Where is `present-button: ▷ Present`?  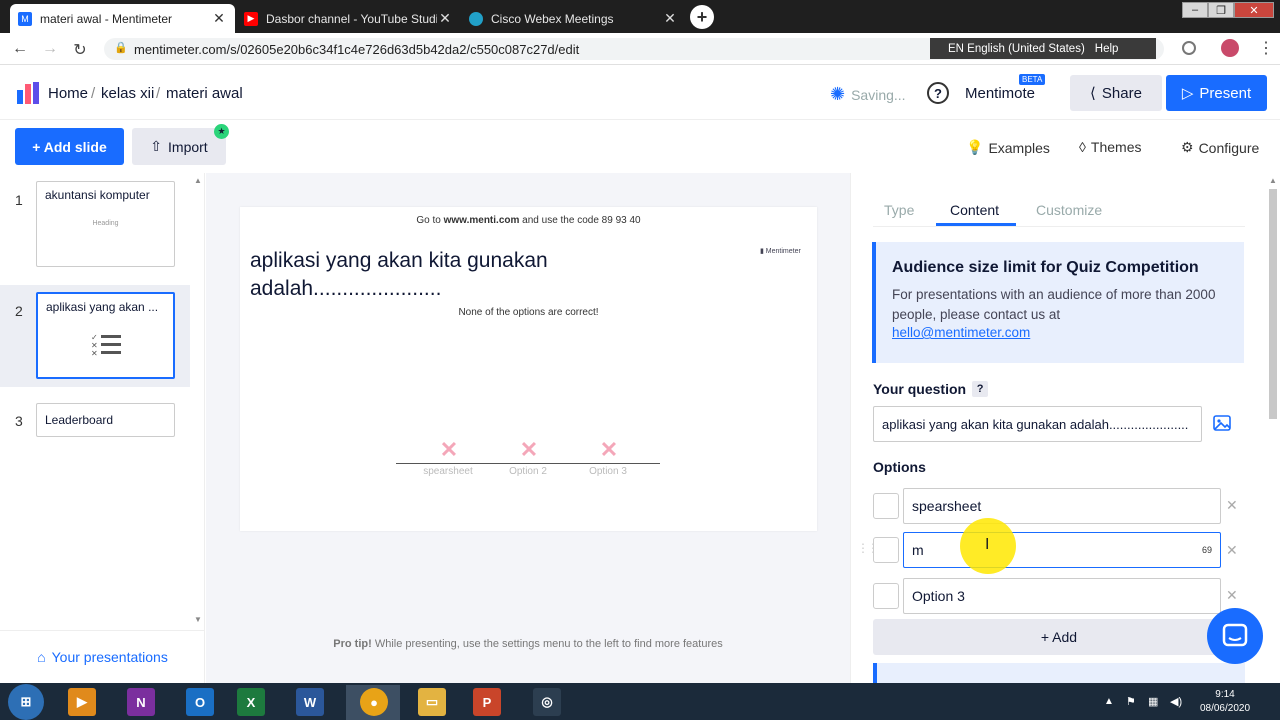 present-button: ▷ Present is located at coordinates (1216, 93).